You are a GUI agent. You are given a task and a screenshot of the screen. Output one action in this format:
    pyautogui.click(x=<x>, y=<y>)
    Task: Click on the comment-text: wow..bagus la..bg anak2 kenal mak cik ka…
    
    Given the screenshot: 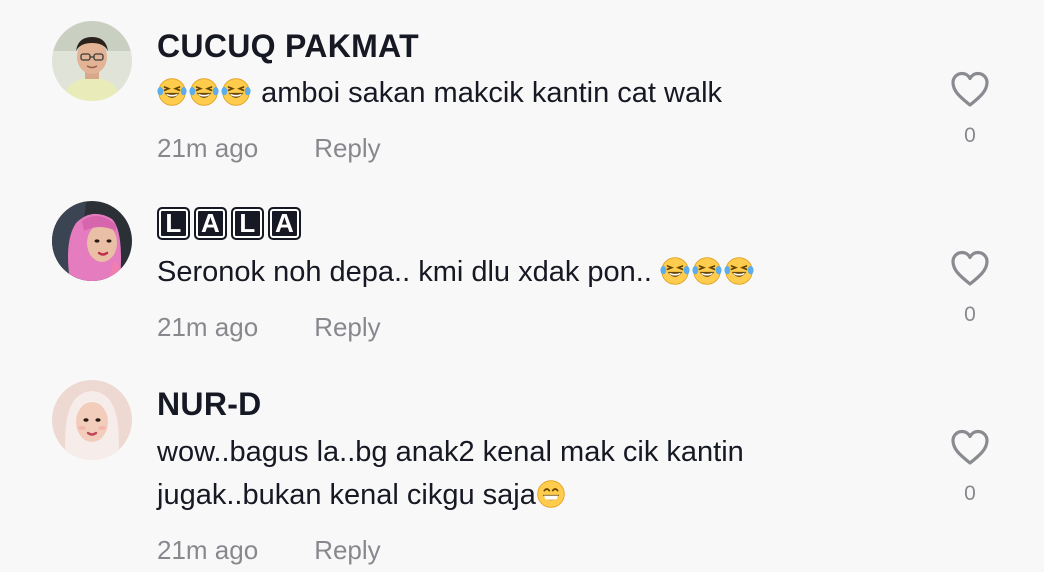 What is the action you would take?
    pyautogui.click(x=537, y=474)
    